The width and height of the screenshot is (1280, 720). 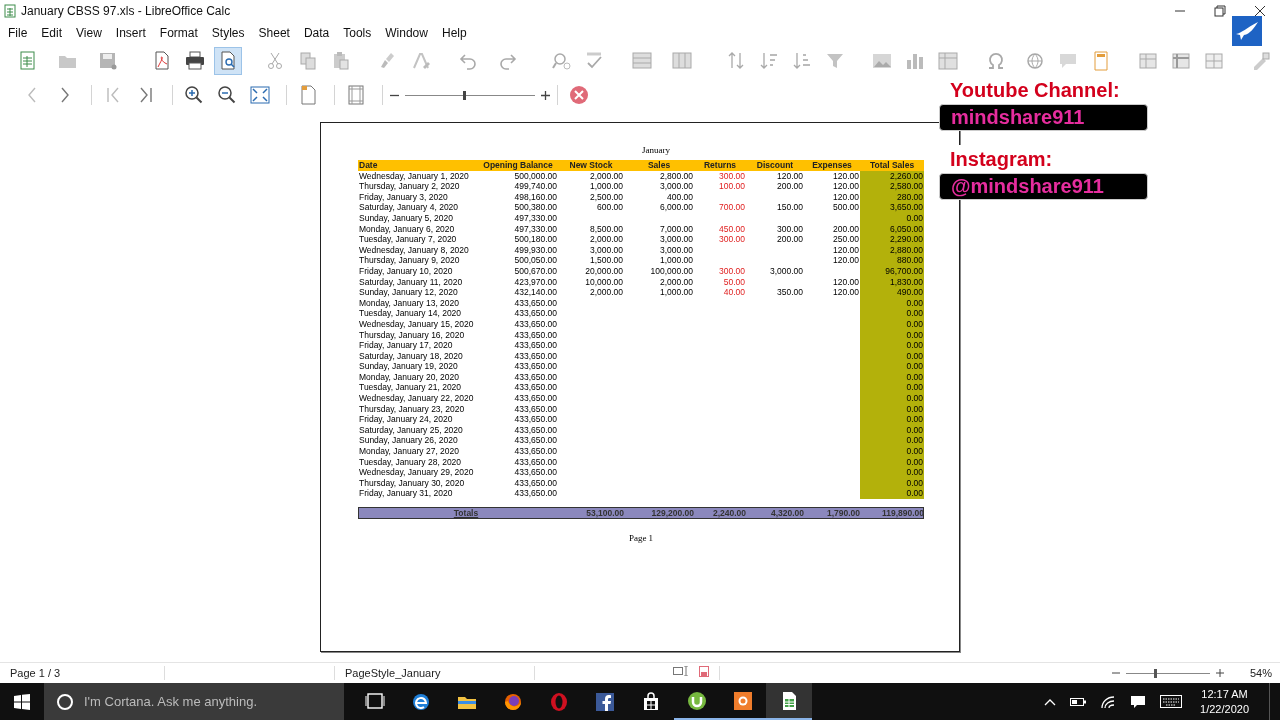 What do you see at coordinates (1148, 61) in the screenshot?
I see `print-range-icon` at bounding box center [1148, 61].